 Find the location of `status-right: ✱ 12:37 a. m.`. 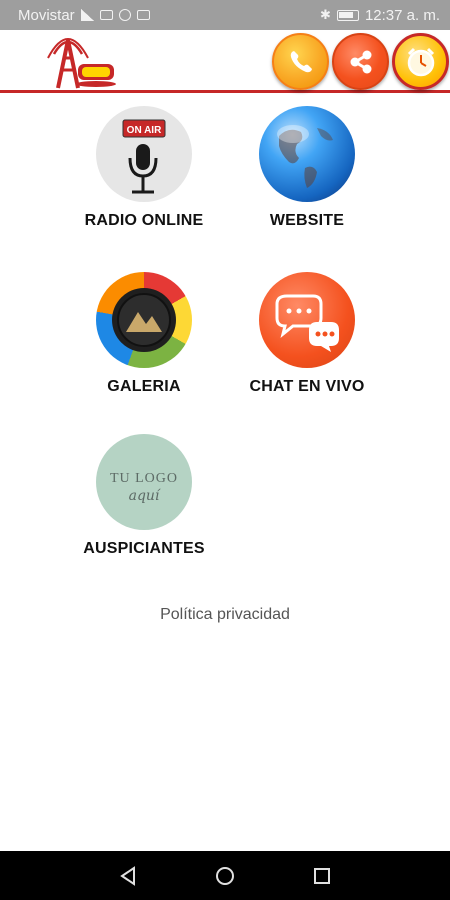

status-right: ✱ 12:37 a. m. is located at coordinates (380, 15).